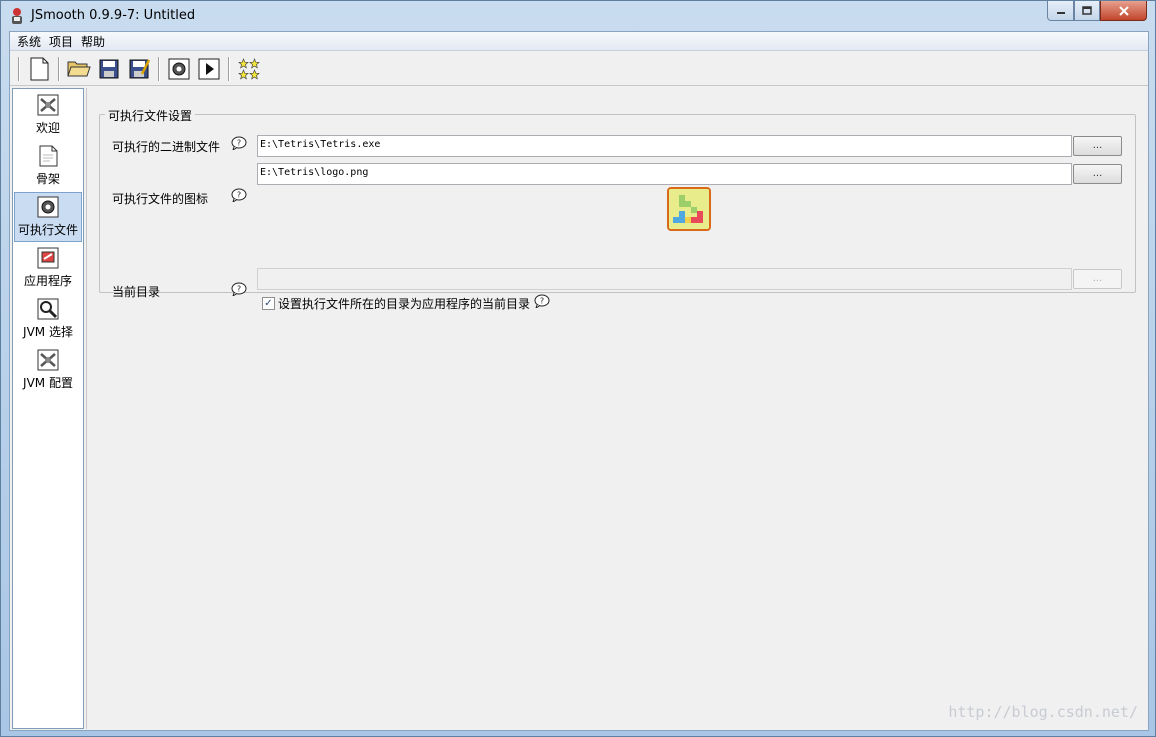 This screenshot has height=737, width=1156. Describe the element at coordinates (268, 303) in the screenshot. I see `set-working-dir-checkbox: ✓` at that location.